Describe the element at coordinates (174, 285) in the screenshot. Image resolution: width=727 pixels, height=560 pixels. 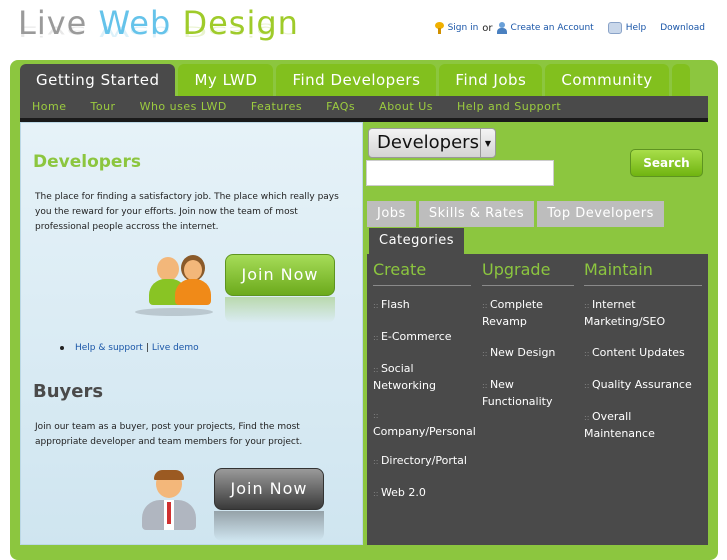
I see `developers-people-icon` at that location.